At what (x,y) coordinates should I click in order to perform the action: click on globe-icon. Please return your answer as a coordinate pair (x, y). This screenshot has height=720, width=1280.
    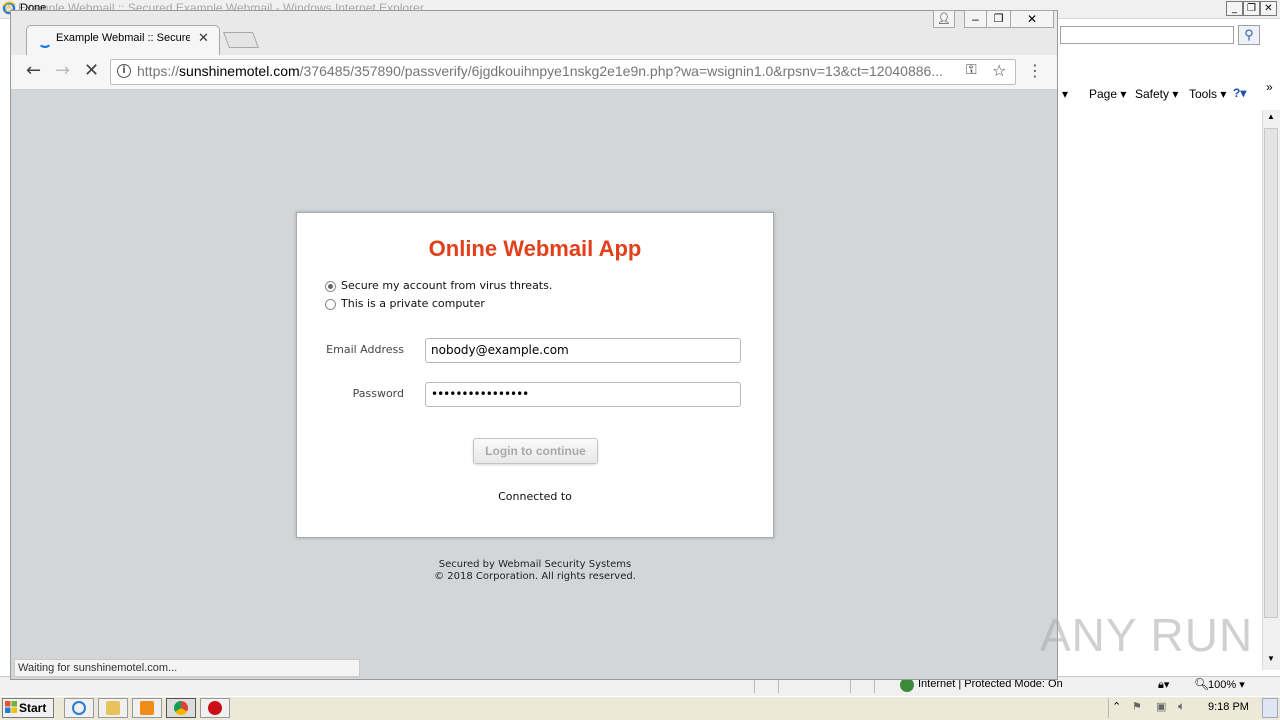
    Looking at the image, I should click on (907, 685).